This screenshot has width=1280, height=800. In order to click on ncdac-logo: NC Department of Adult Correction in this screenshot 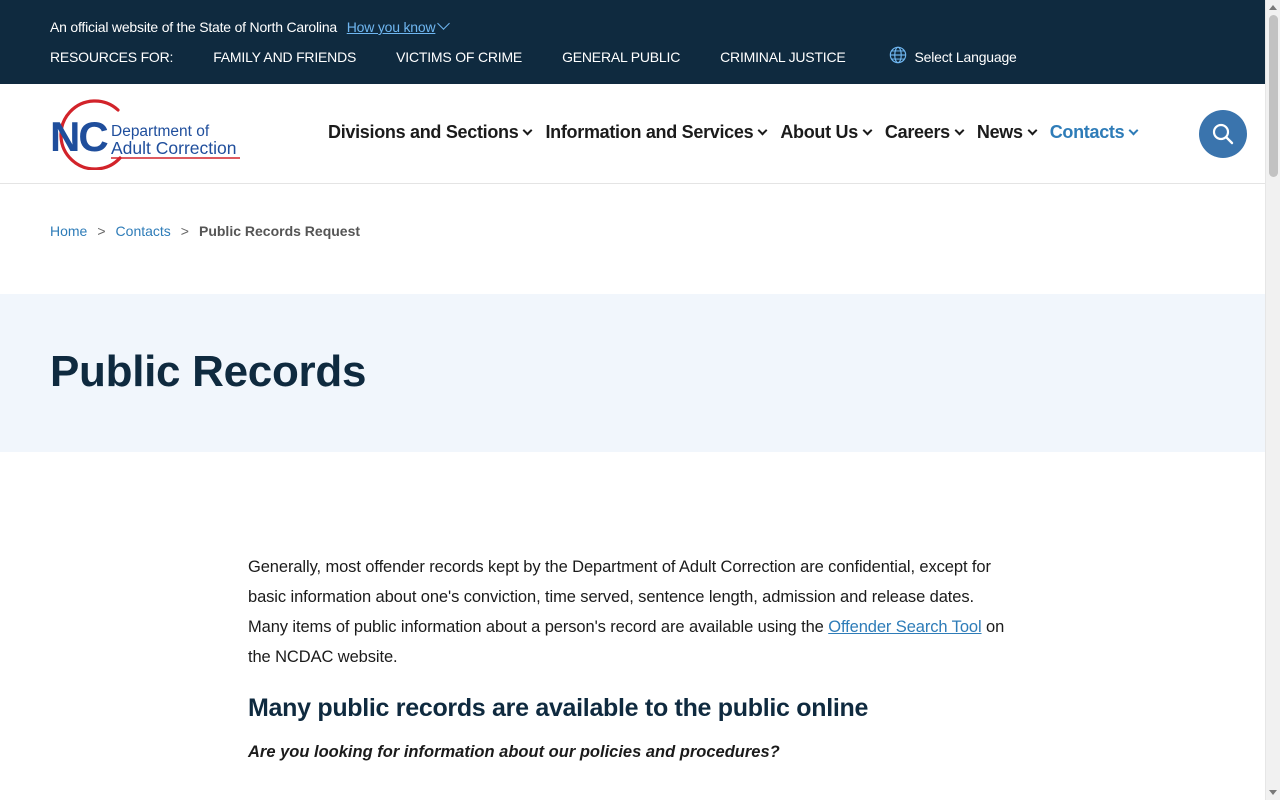, I will do `click(147, 134)`.